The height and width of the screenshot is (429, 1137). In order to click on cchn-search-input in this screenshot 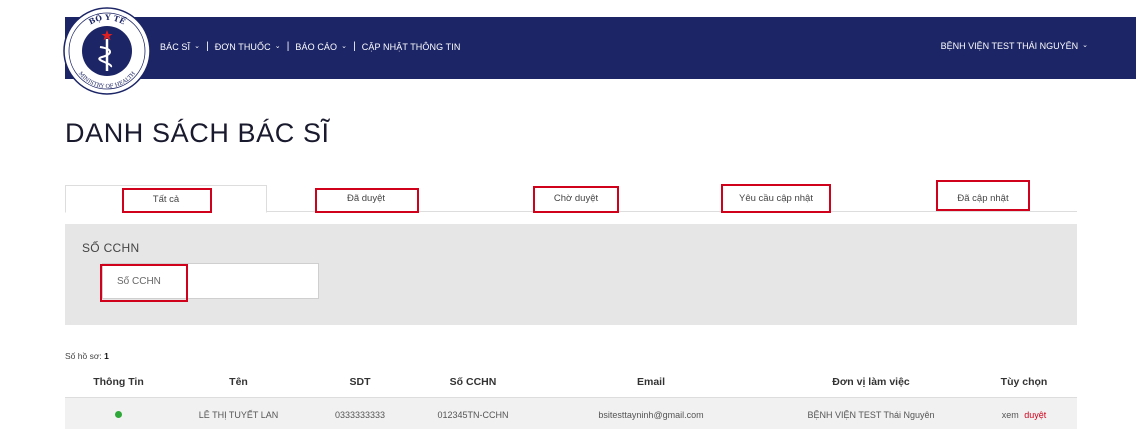, I will do `click(210, 281)`.